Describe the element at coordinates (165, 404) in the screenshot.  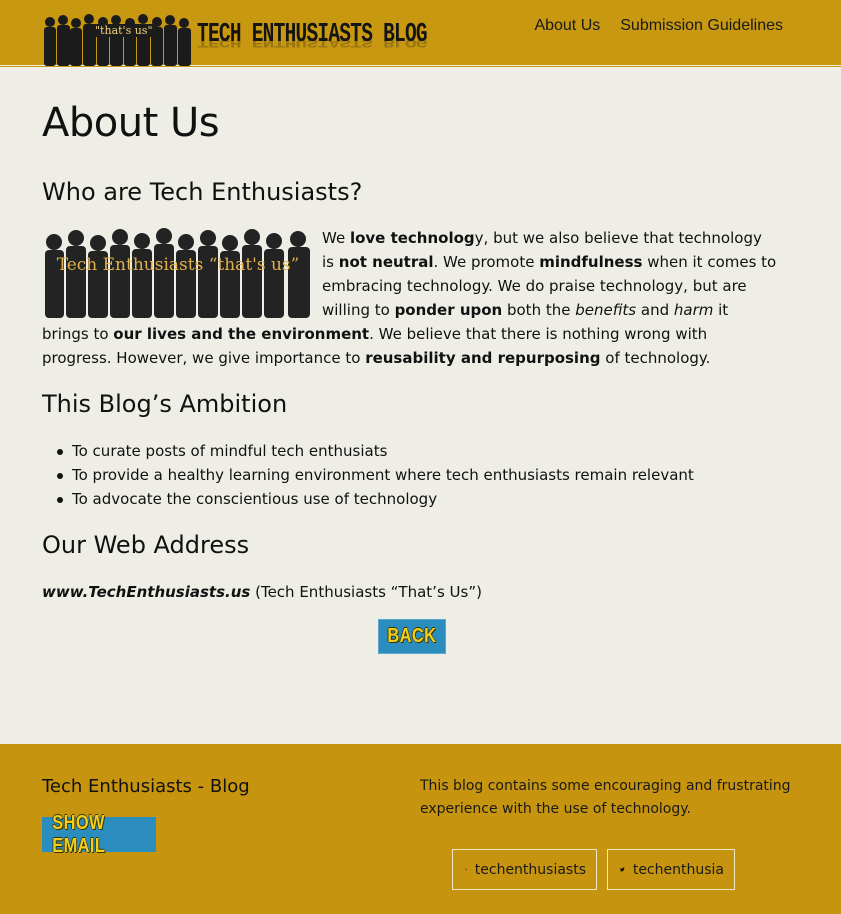
I see `section-heading-ambition: This Blog’s Ambition` at that location.